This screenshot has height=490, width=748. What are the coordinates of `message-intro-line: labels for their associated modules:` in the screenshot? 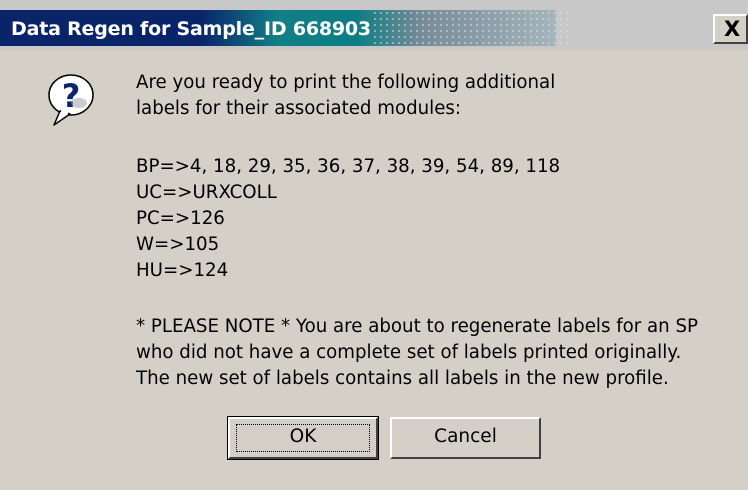 It's located at (299, 108).